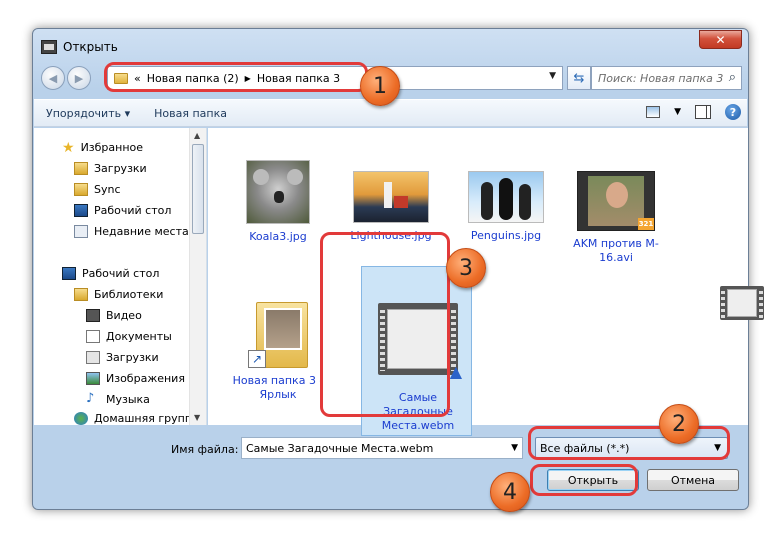 The width and height of the screenshot is (781, 544). What do you see at coordinates (90, 398) in the screenshot?
I see `music-note-icon: ♪` at bounding box center [90, 398].